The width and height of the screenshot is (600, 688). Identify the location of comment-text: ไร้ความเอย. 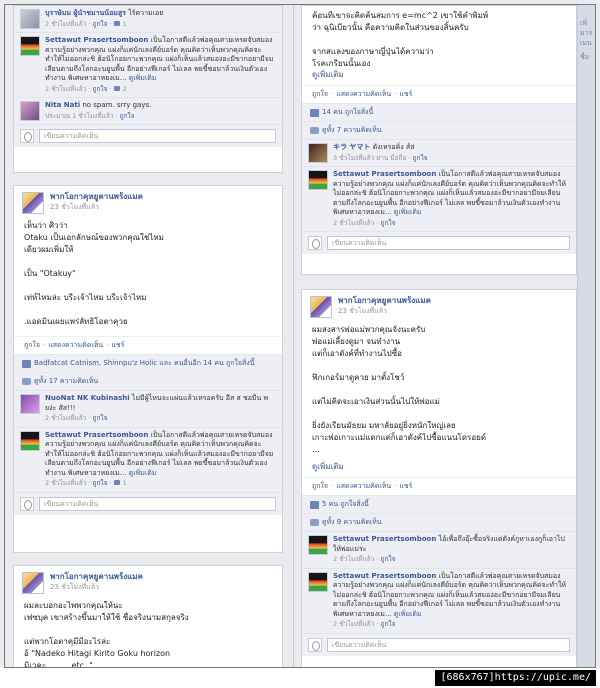
(146, 13).